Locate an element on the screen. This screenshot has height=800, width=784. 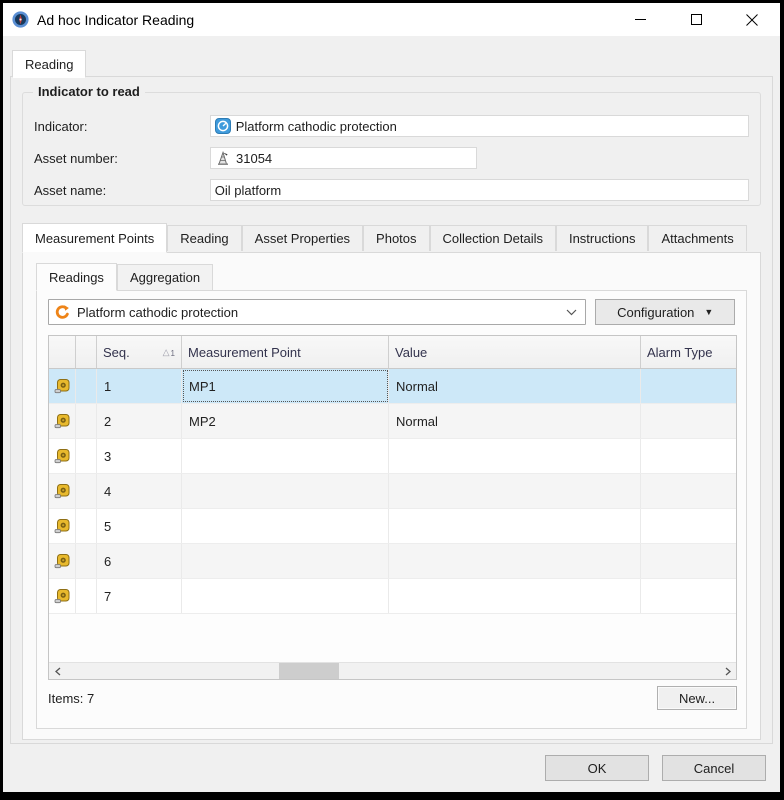
grid-row-3: 3 is located at coordinates (392, 456).